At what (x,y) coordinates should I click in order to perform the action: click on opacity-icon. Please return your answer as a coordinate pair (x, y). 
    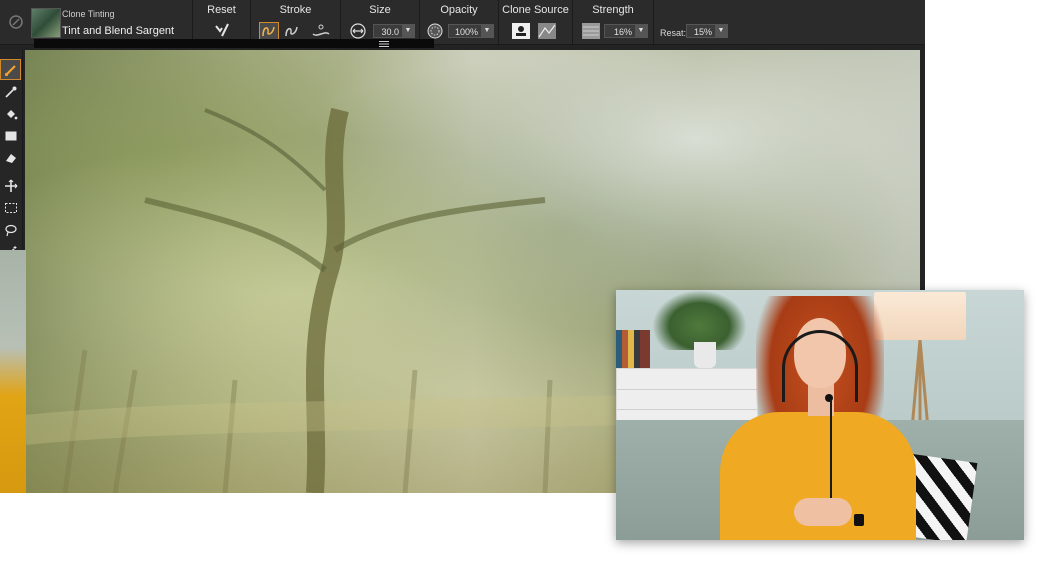
    Looking at the image, I should click on (435, 31).